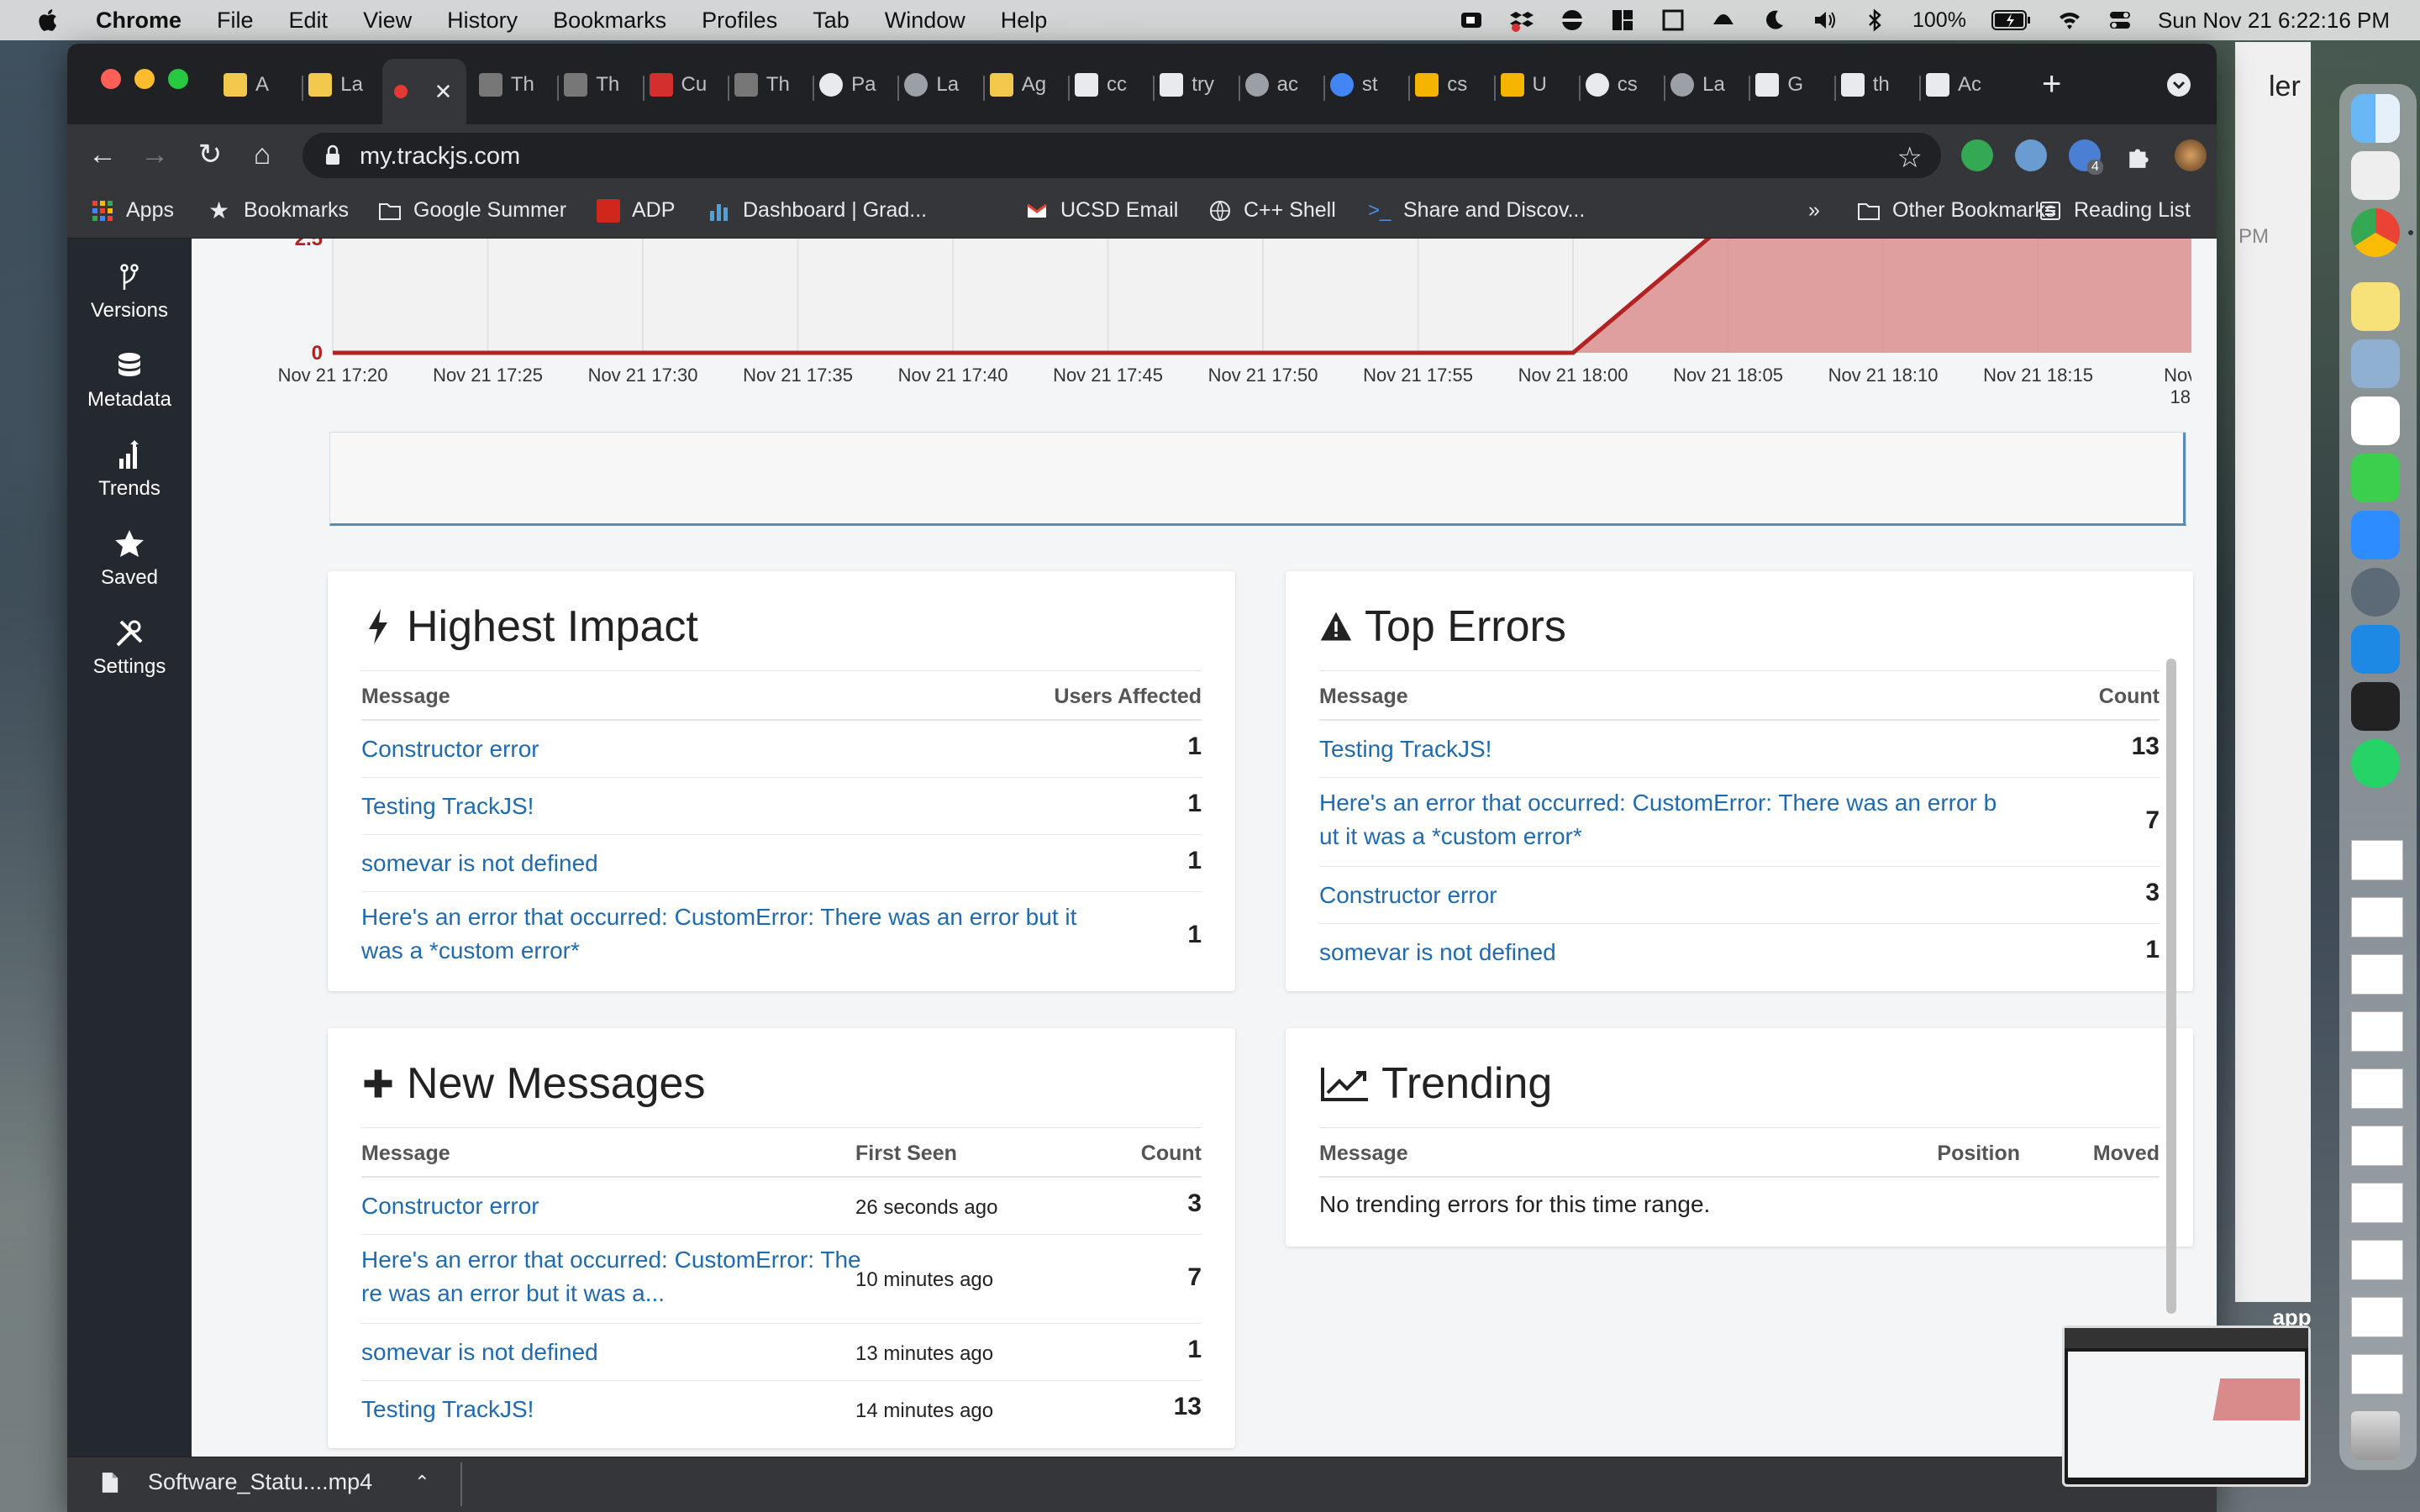 Image resolution: width=2420 pixels, height=1512 pixels. I want to click on menu-help: Help, so click(1024, 21).